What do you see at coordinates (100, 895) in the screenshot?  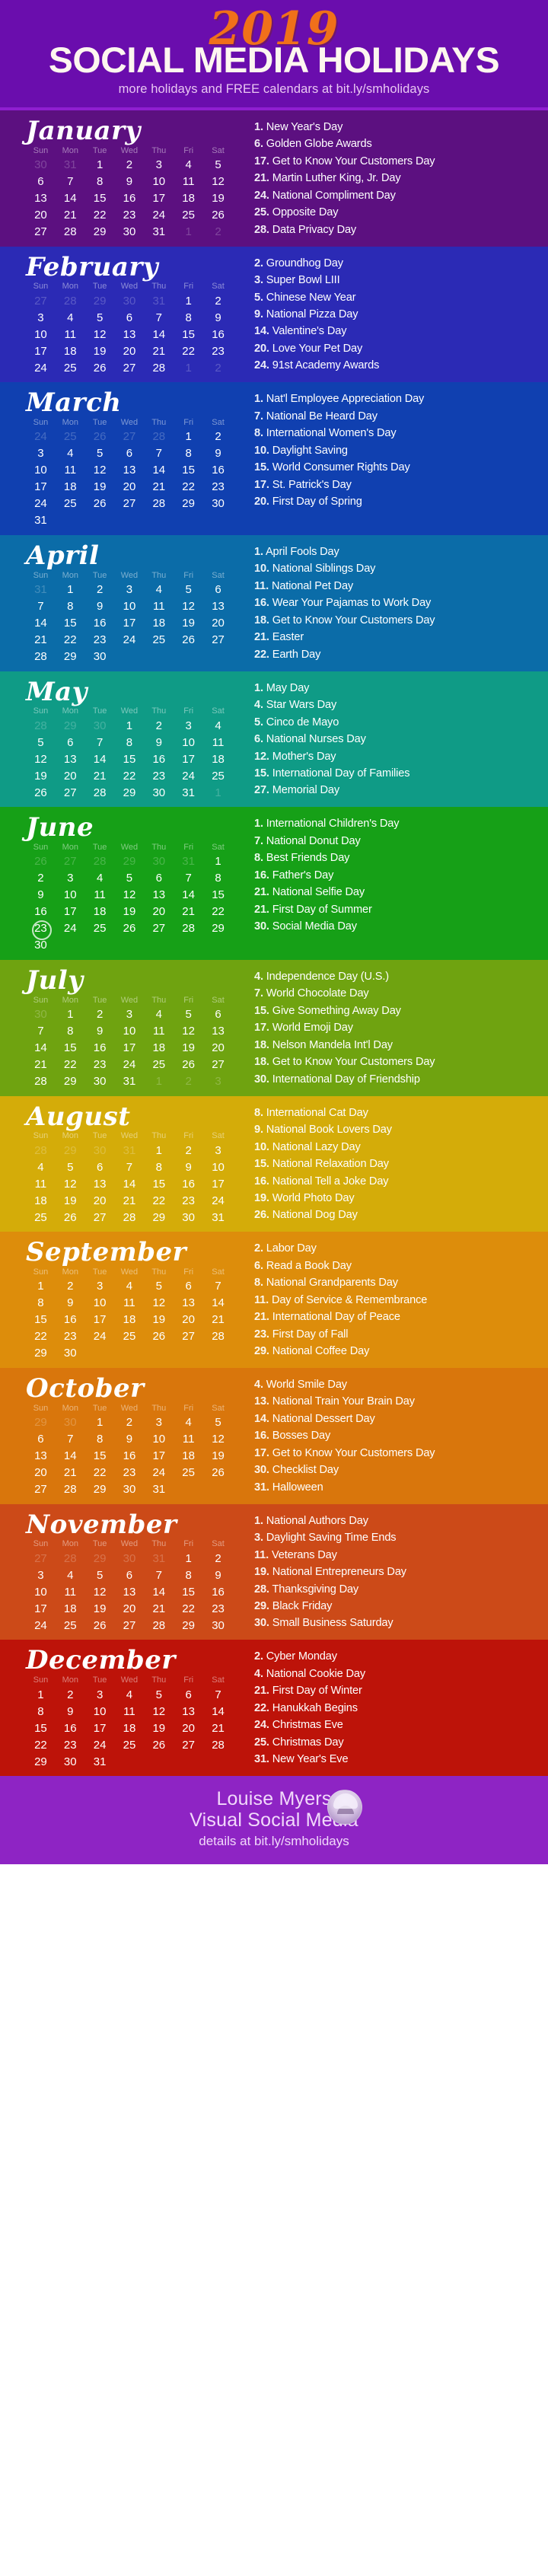 I see `calendar-day-cell: 11` at bounding box center [100, 895].